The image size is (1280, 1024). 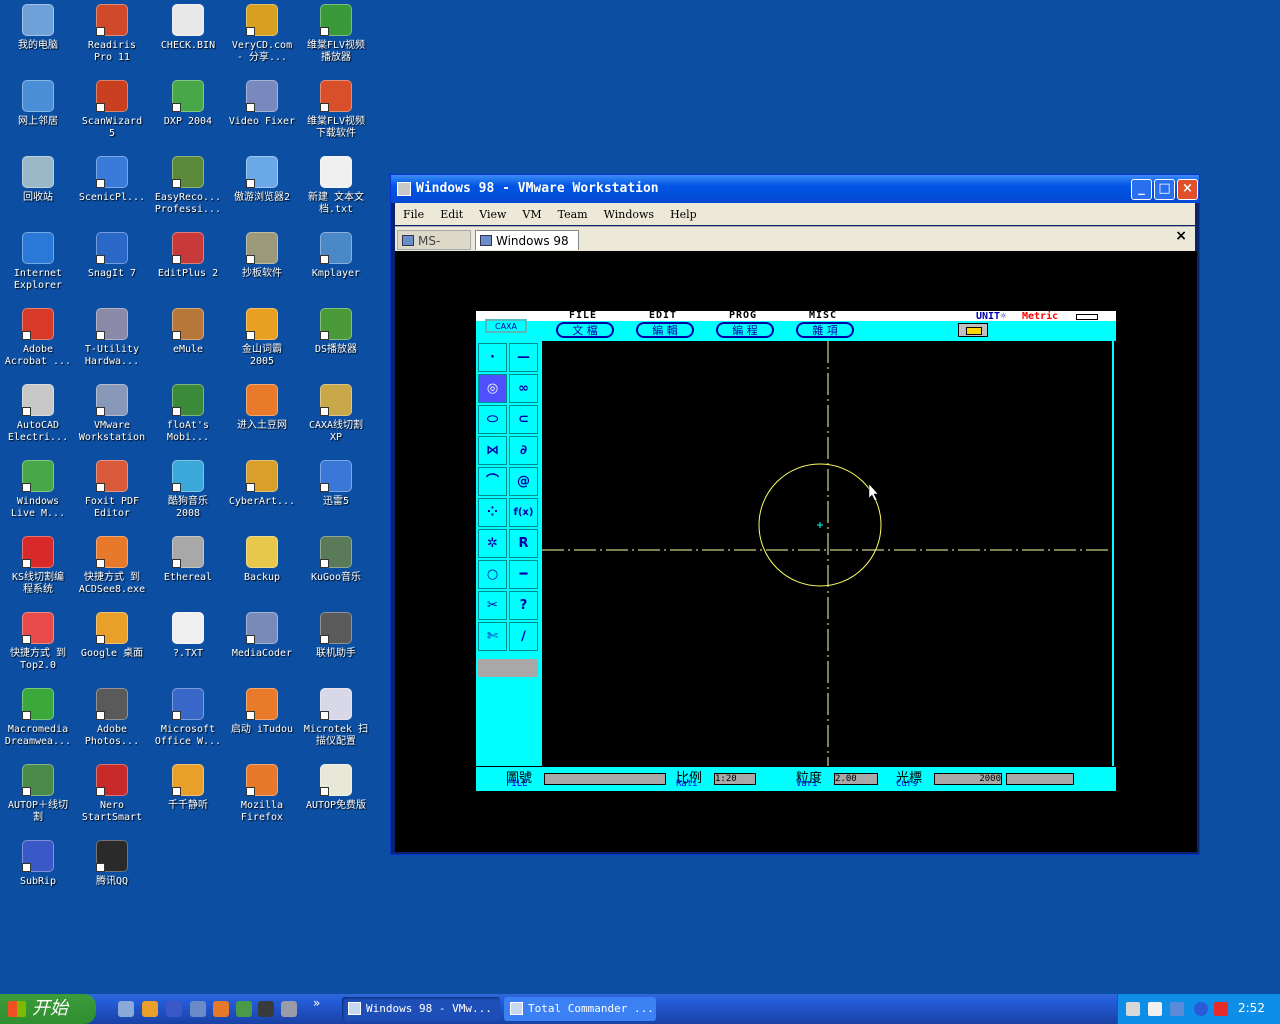 I want to click on desktop-icon: eMule, so click(x=188, y=344).